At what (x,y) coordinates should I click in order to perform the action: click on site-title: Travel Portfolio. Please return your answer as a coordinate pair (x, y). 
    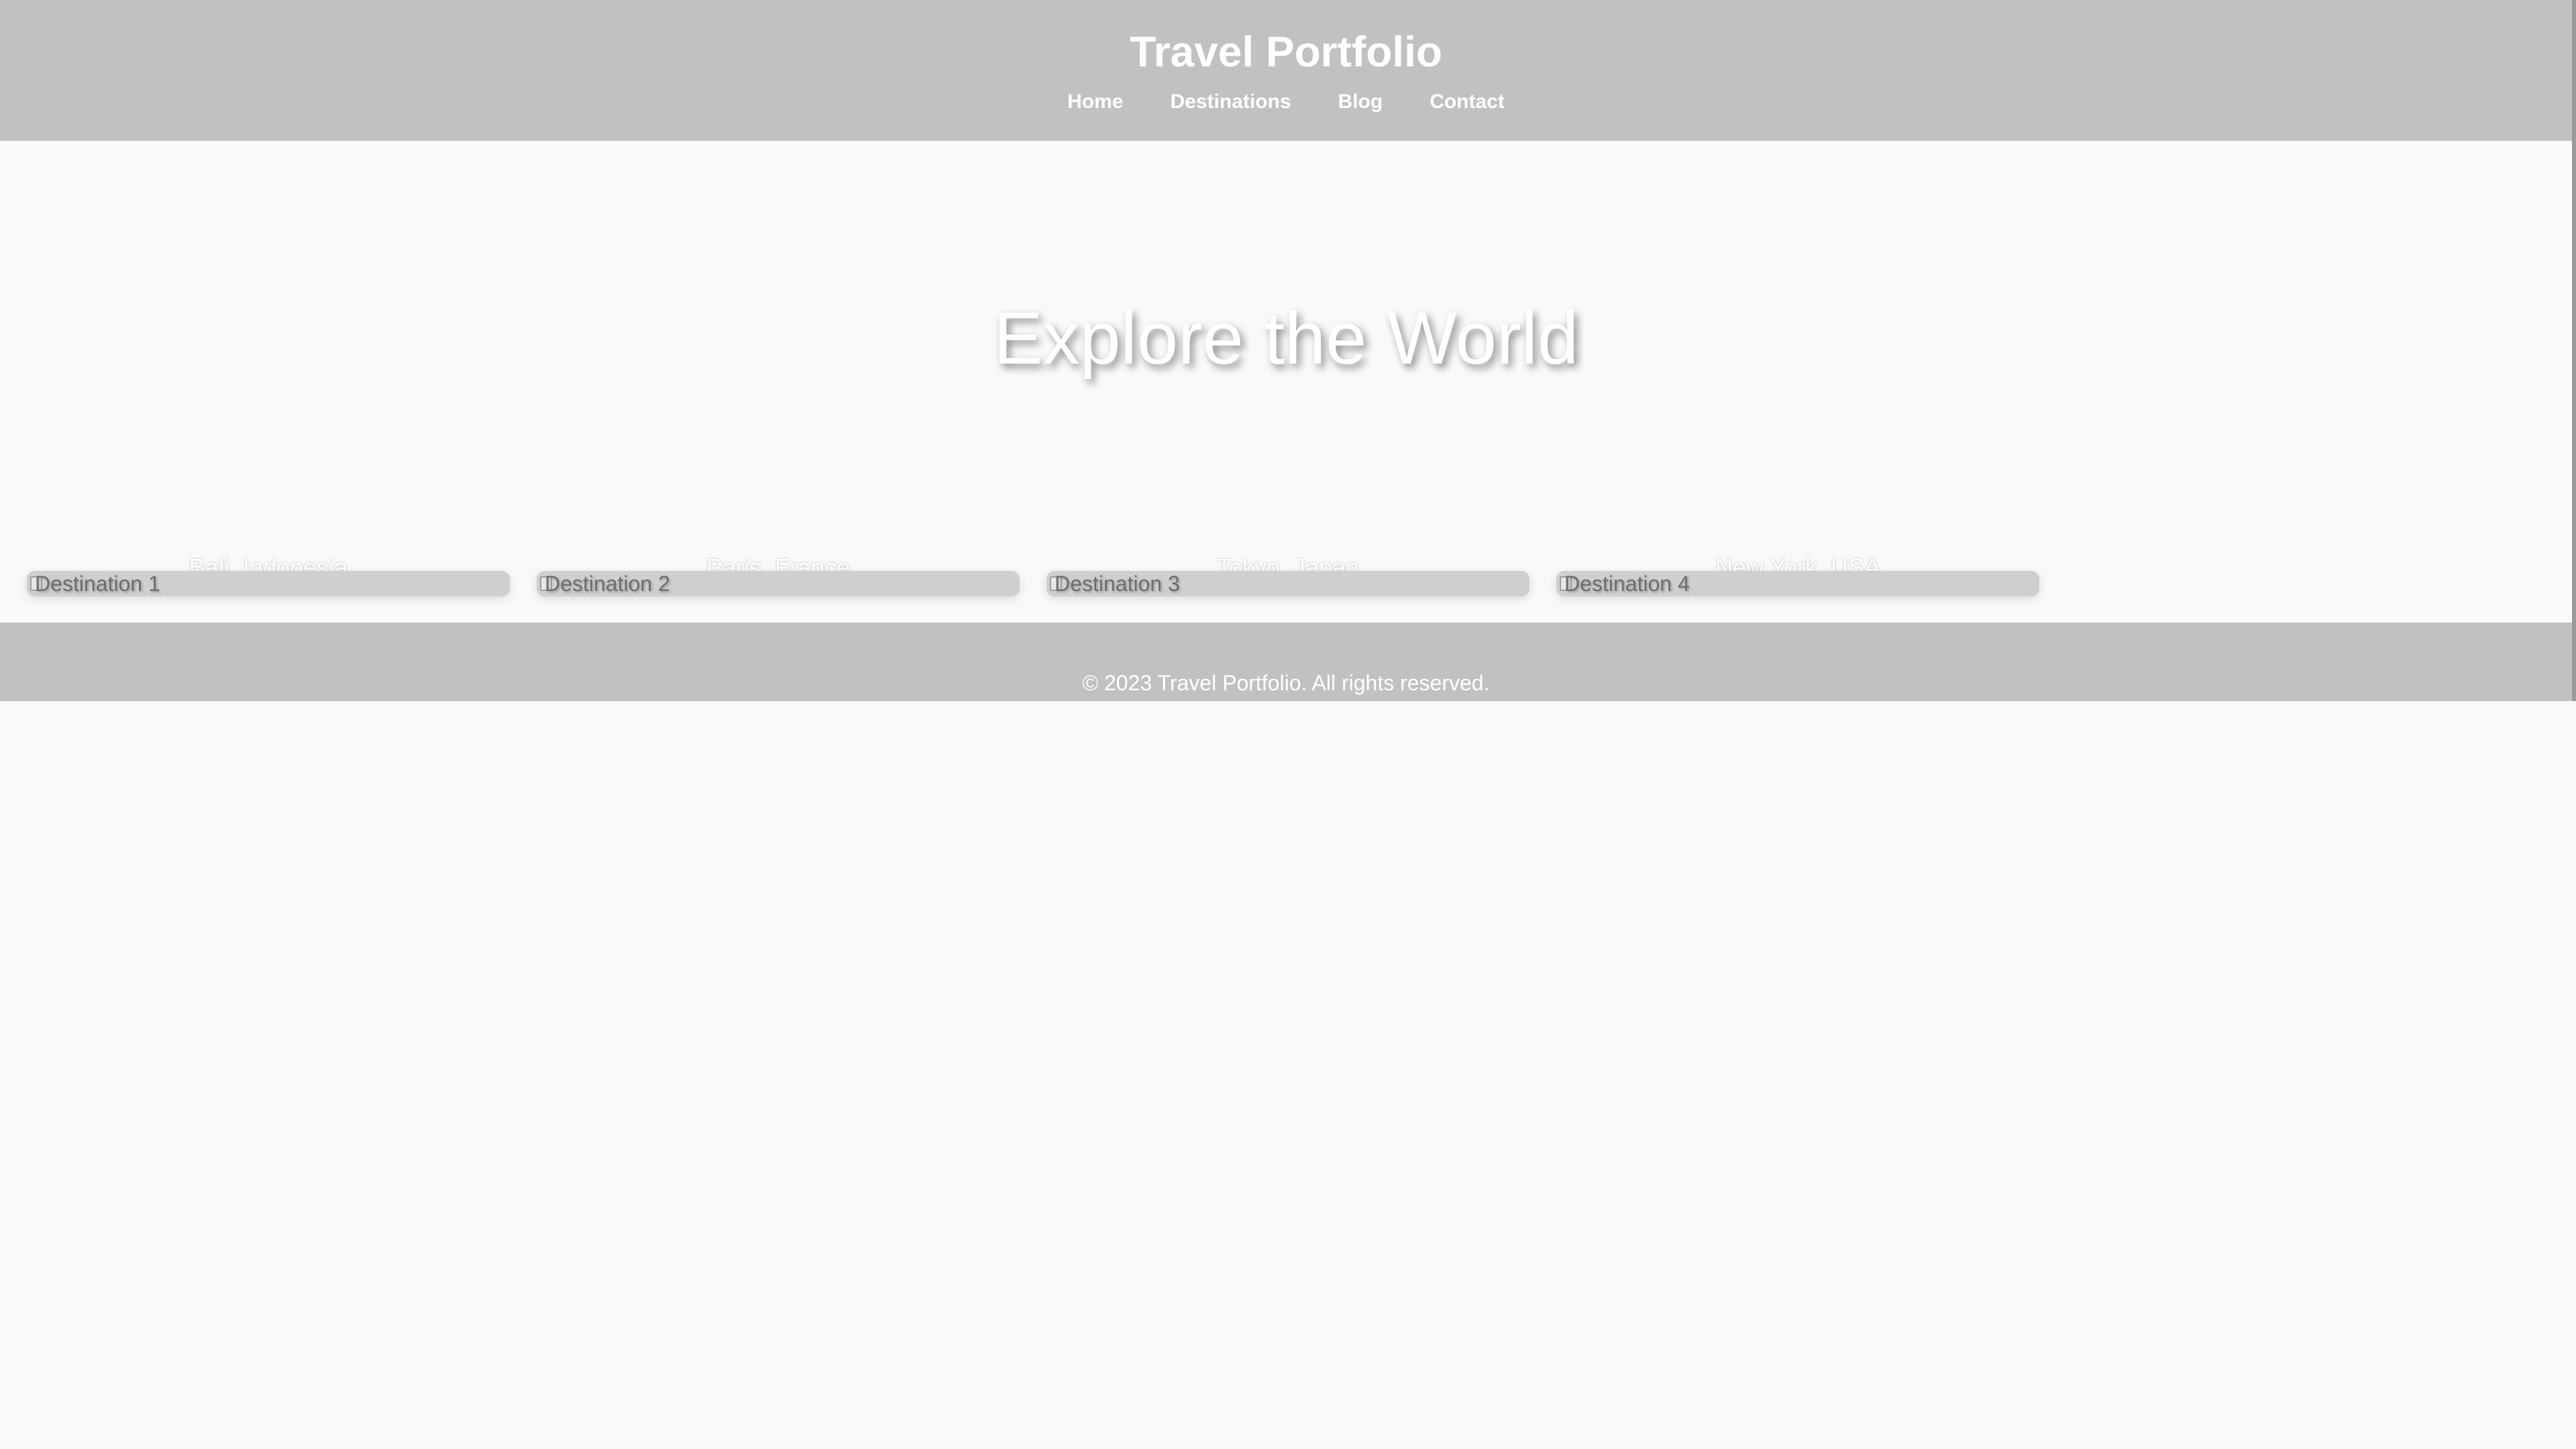
    Looking at the image, I should click on (1286, 52).